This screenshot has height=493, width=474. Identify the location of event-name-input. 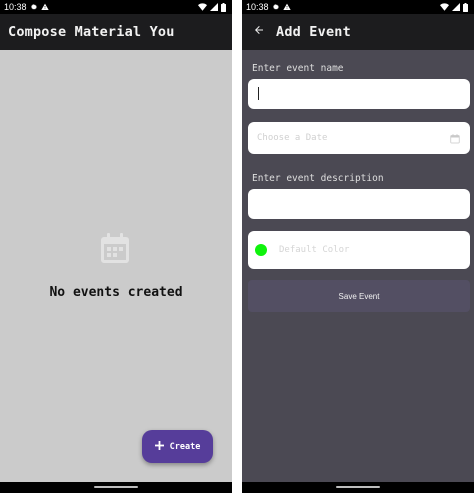
(359, 94).